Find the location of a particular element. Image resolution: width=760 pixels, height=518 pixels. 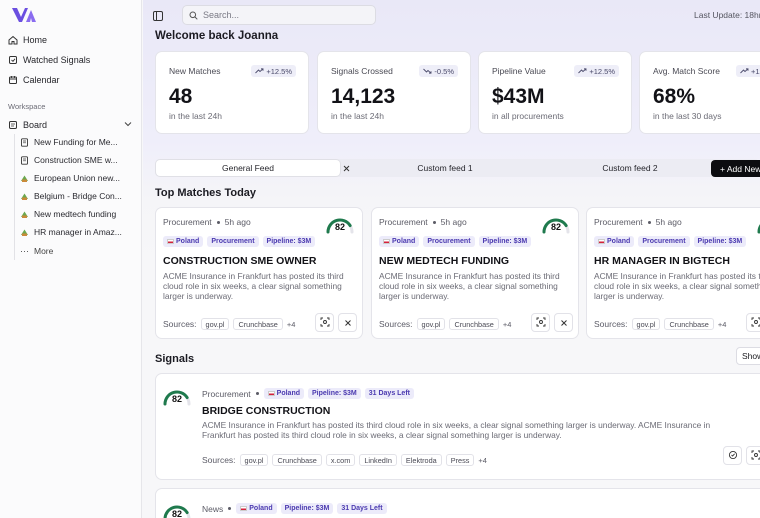

board-item: New medtech funding is located at coordinates (79, 214).